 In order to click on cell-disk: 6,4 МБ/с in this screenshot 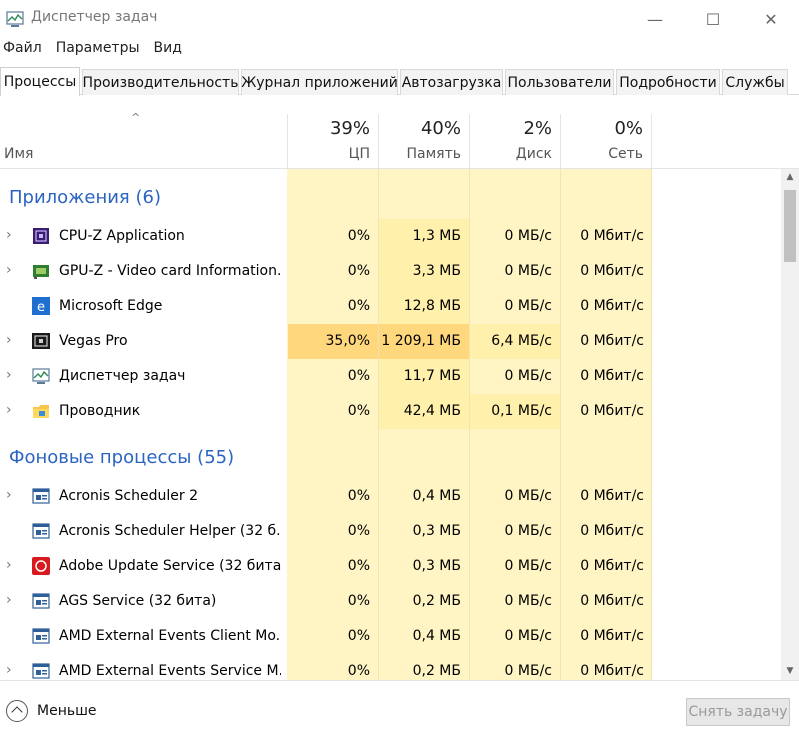, I will do `click(515, 341)`.